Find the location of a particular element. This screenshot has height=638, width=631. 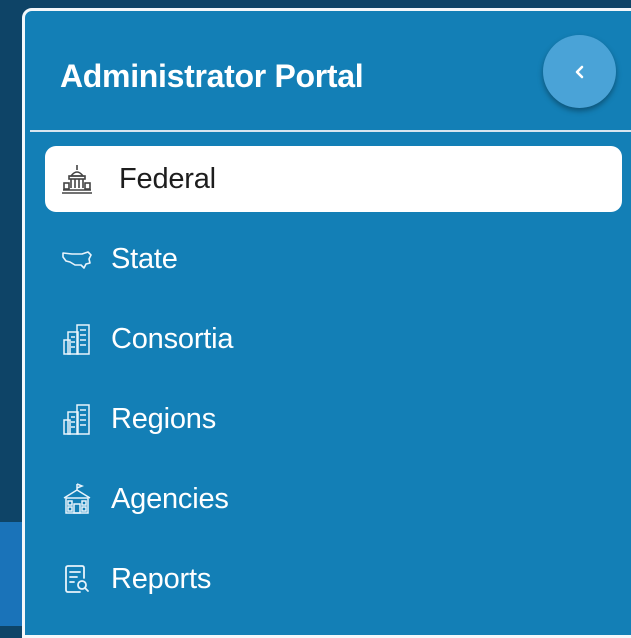

sidebar-item-label: Agencies is located at coordinates (170, 498).